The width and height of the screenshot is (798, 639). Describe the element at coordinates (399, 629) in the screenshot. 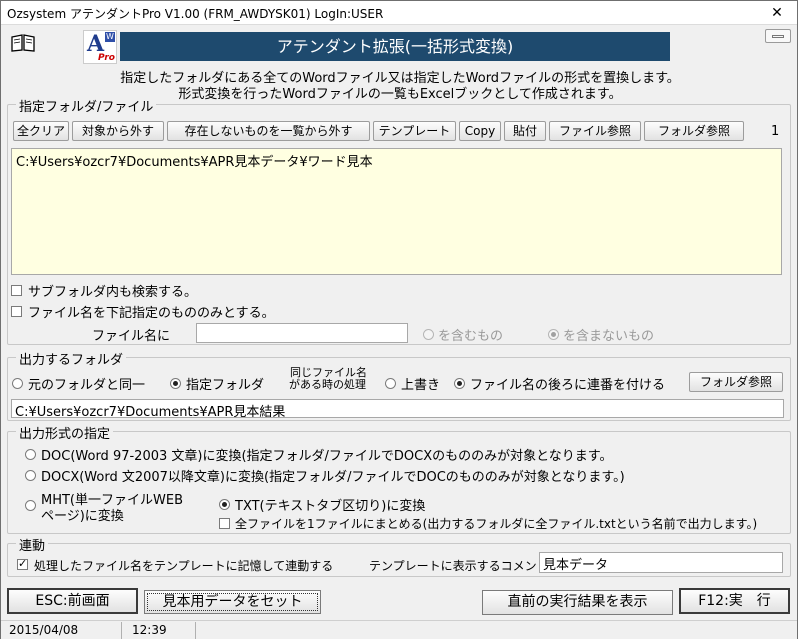

I see `status-bar: 2015/04/08 12:39` at that location.